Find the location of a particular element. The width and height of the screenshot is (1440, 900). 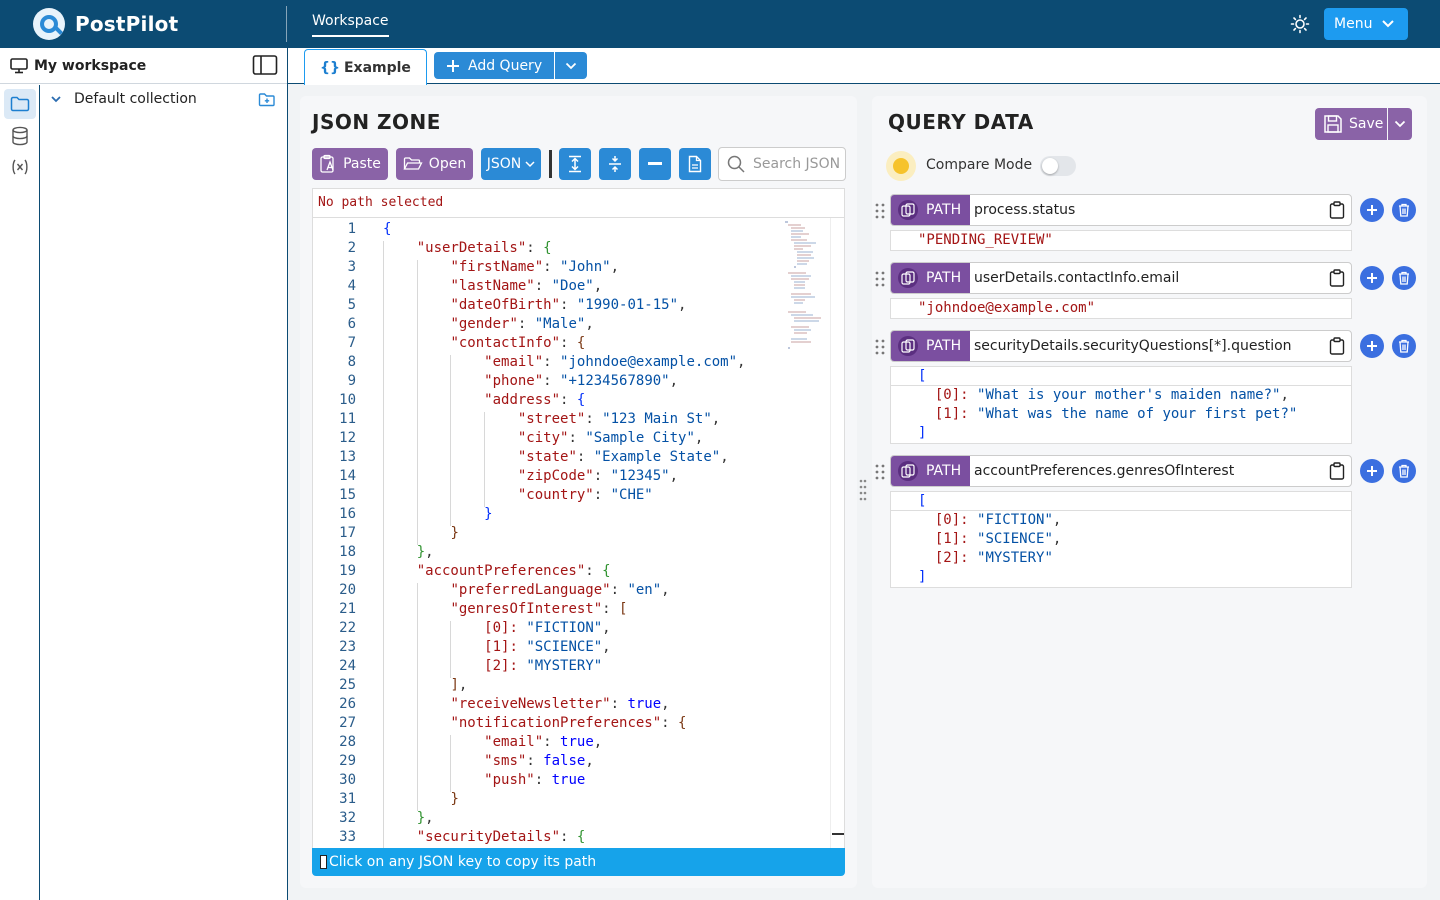

brand: PostPilot is located at coordinates (105, 24).